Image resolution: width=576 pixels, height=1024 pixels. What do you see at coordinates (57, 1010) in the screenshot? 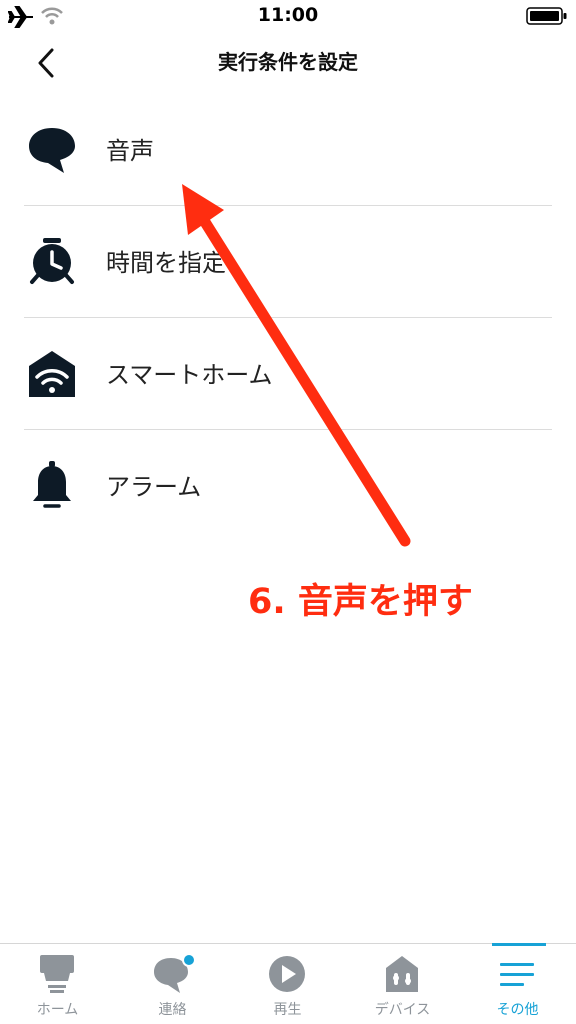
I see `tab-label: ホーム` at bounding box center [57, 1010].